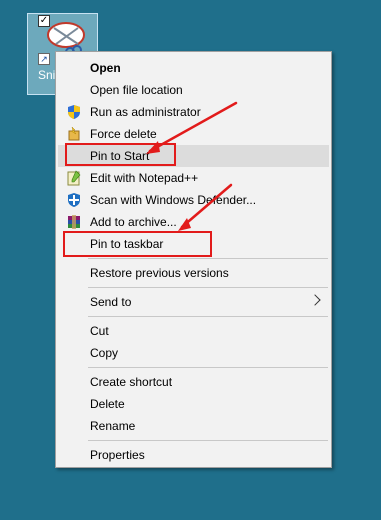 This screenshot has height=520, width=381. What do you see at coordinates (193, 302) in the screenshot?
I see `menu-item-send-to: Send to` at bounding box center [193, 302].